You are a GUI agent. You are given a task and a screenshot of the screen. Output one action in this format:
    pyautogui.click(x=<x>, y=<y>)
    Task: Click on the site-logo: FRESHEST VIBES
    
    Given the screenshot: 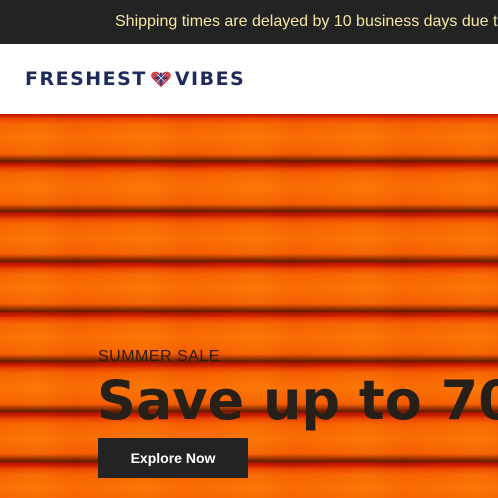 What is the action you would take?
    pyautogui.click(x=135, y=79)
    